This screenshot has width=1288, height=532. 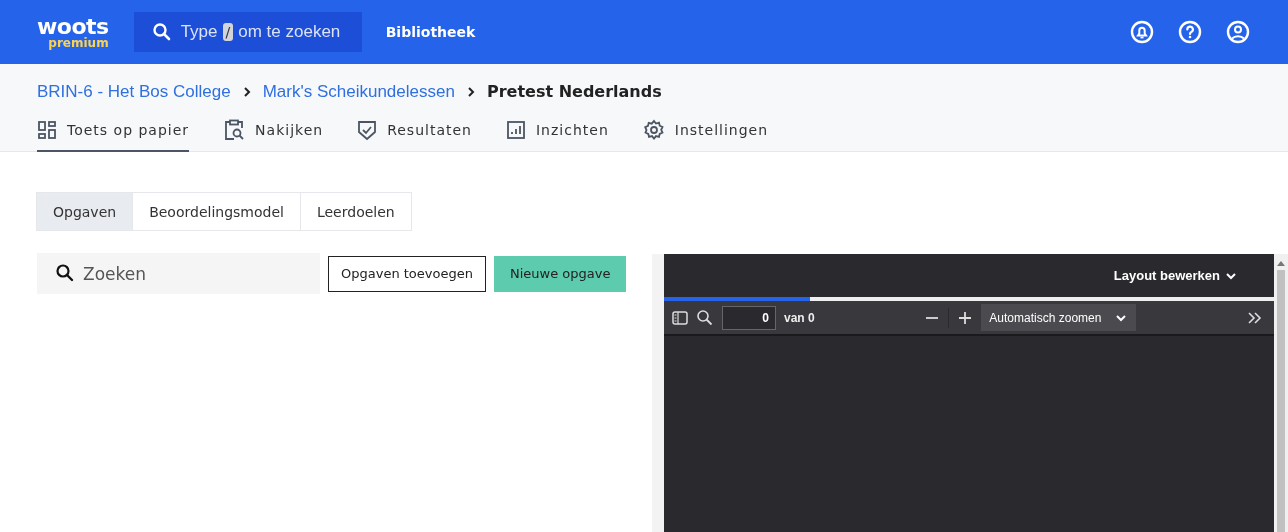 What do you see at coordinates (574, 91) in the screenshot?
I see `page-title: Pretest Nederlands` at bounding box center [574, 91].